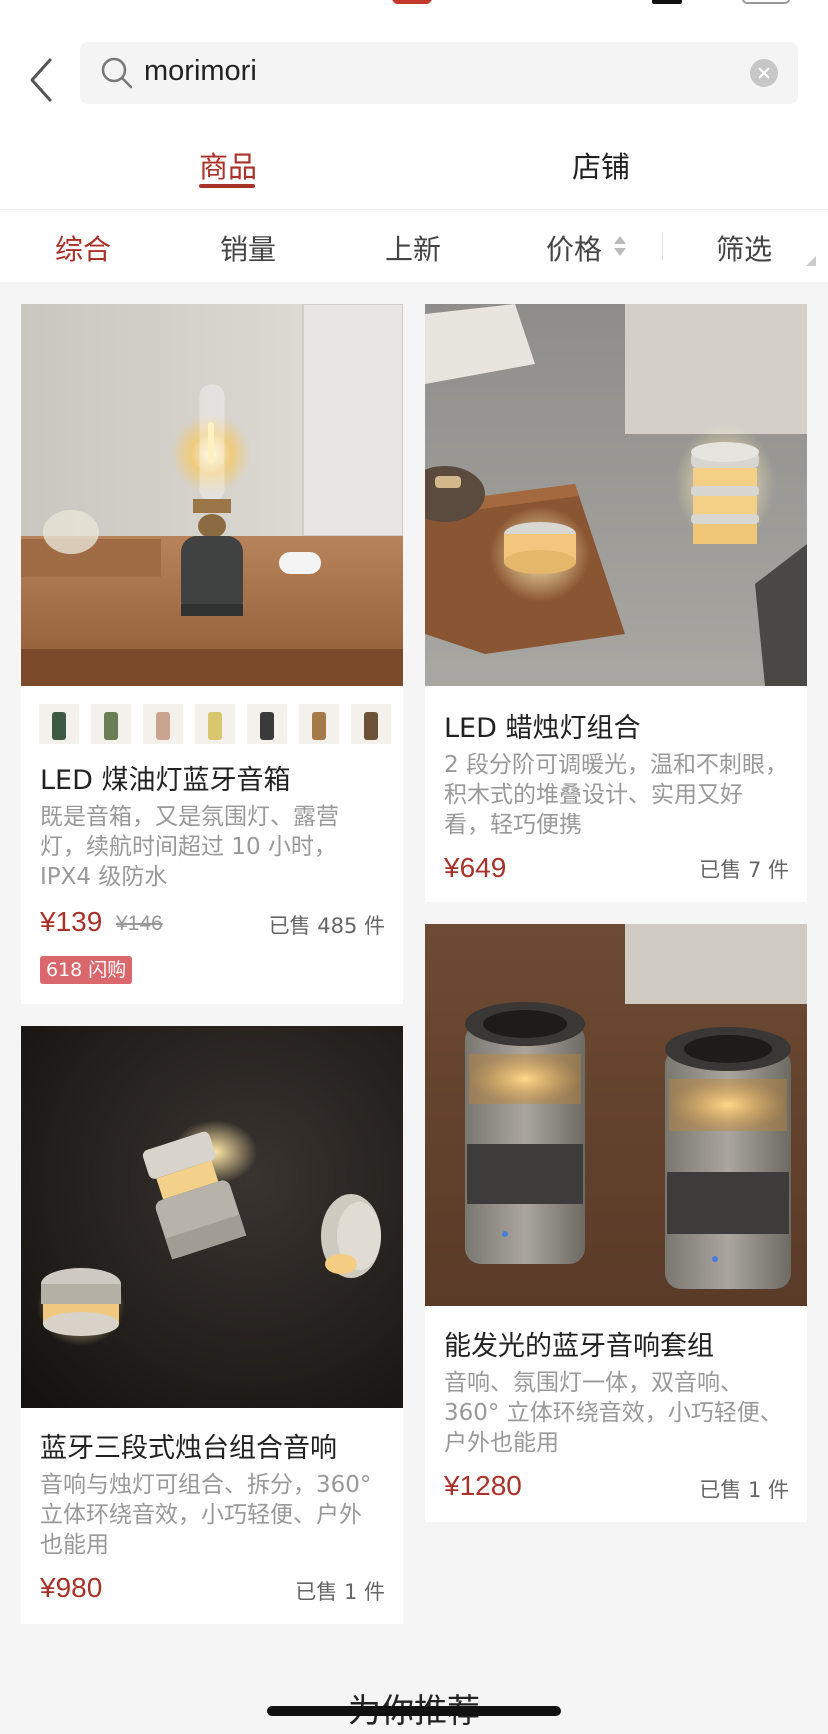  What do you see at coordinates (662, 246) in the screenshot?
I see `divider` at bounding box center [662, 246].